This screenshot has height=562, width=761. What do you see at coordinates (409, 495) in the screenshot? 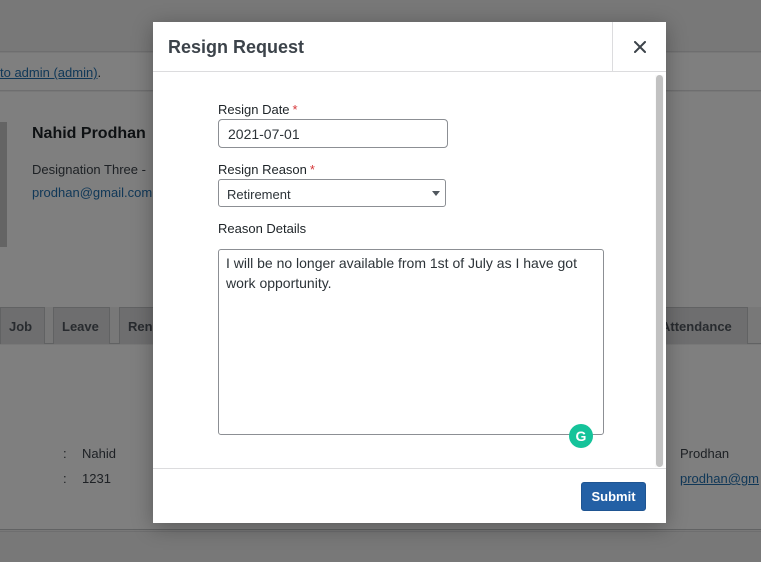
I see `modal-footer: Submit` at bounding box center [409, 495].